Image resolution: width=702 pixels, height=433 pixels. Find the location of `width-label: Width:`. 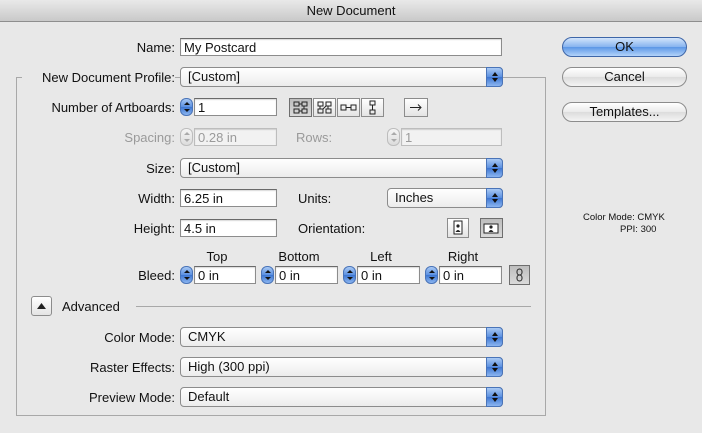

width-label: Width: is located at coordinates (156, 198).